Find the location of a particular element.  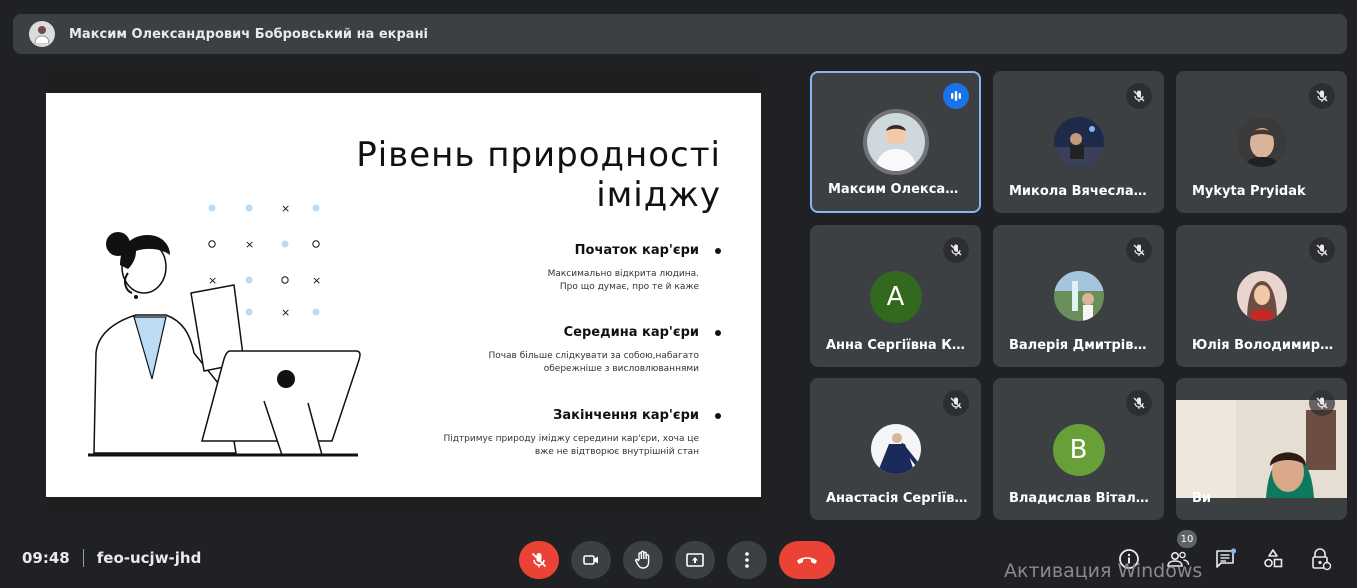

speaking-indicator-icon is located at coordinates (956, 96).